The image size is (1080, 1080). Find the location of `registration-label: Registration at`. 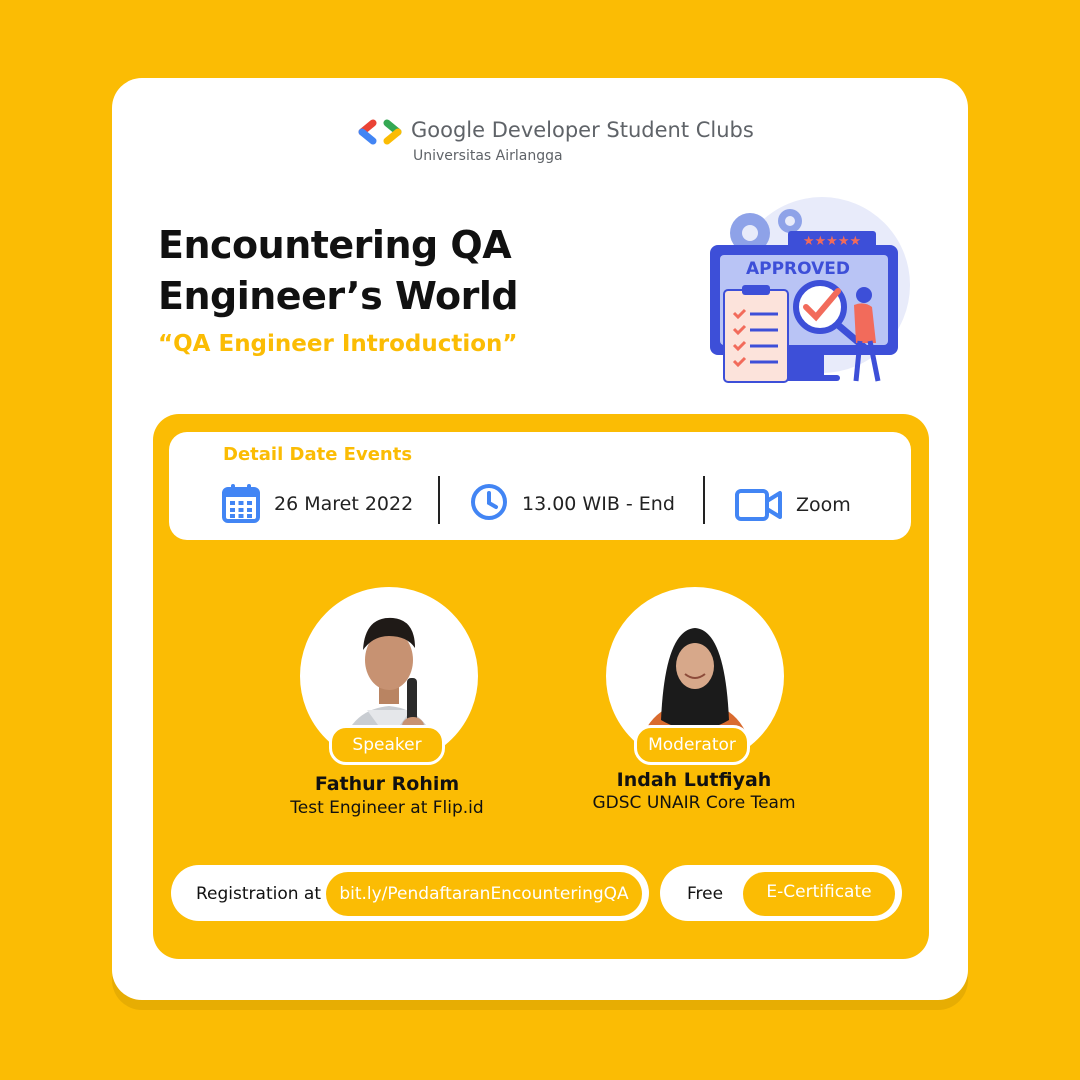

registration-label: Registration at is located at coordinates (259, 894).